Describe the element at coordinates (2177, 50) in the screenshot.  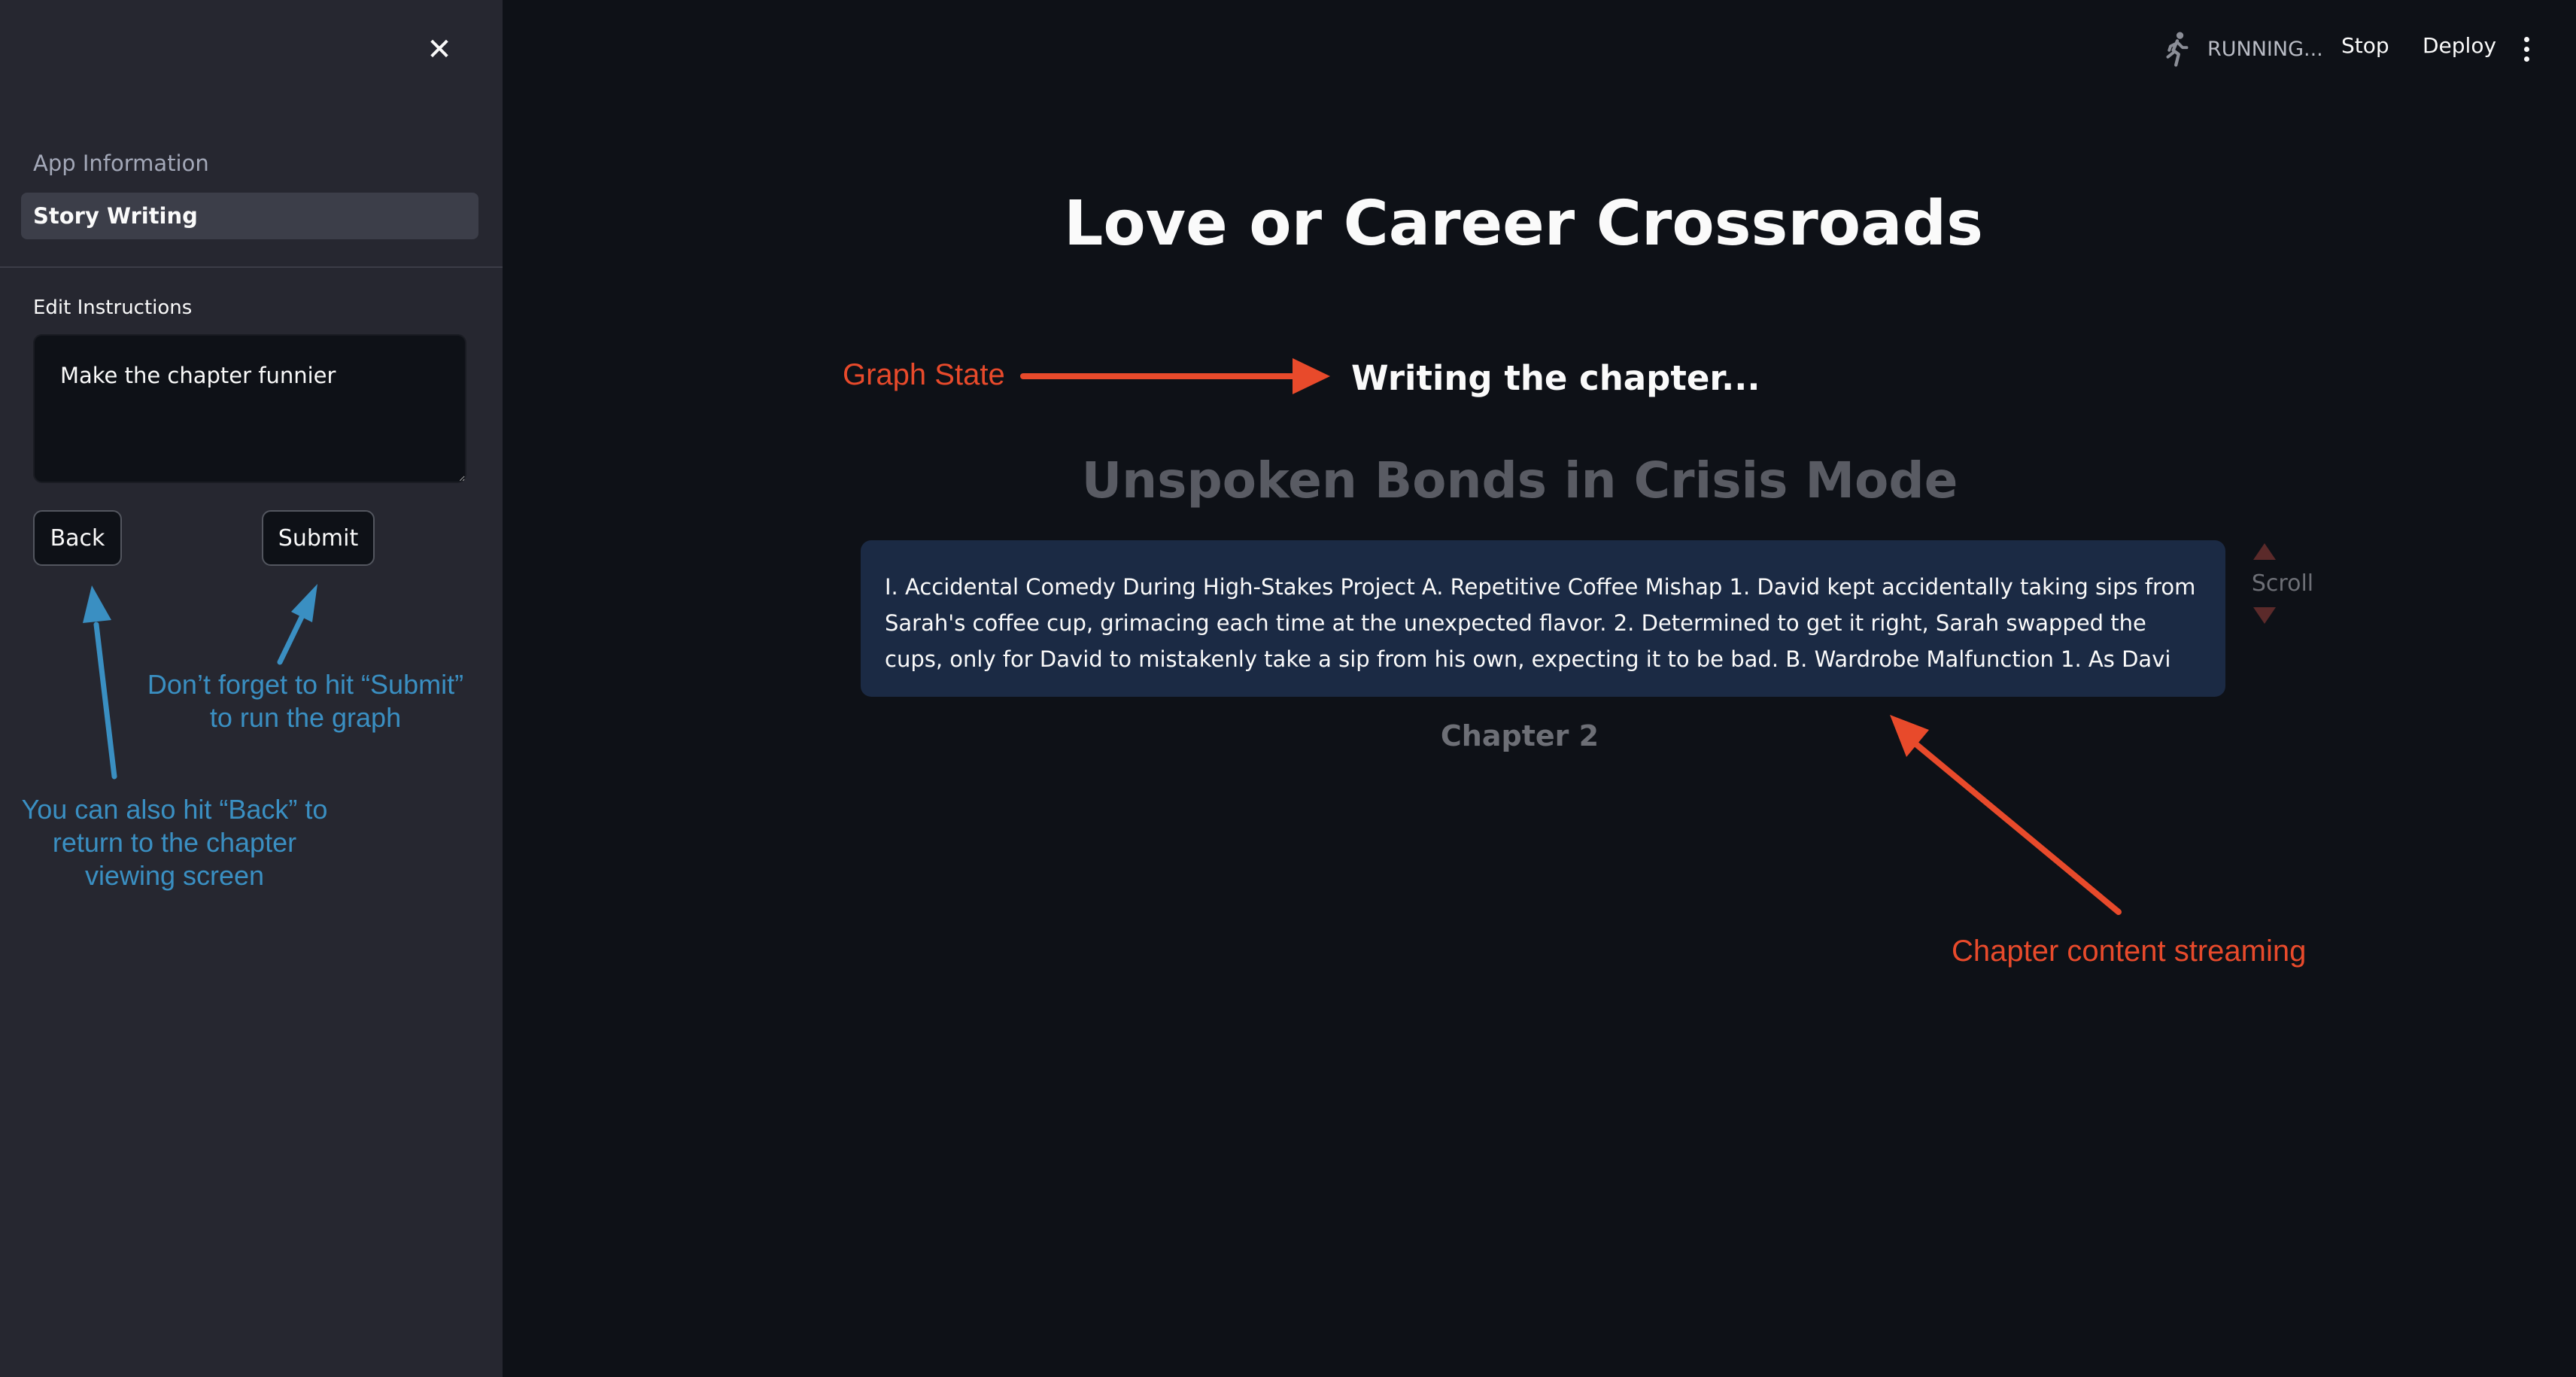
I see `running-person-icon` at that location.